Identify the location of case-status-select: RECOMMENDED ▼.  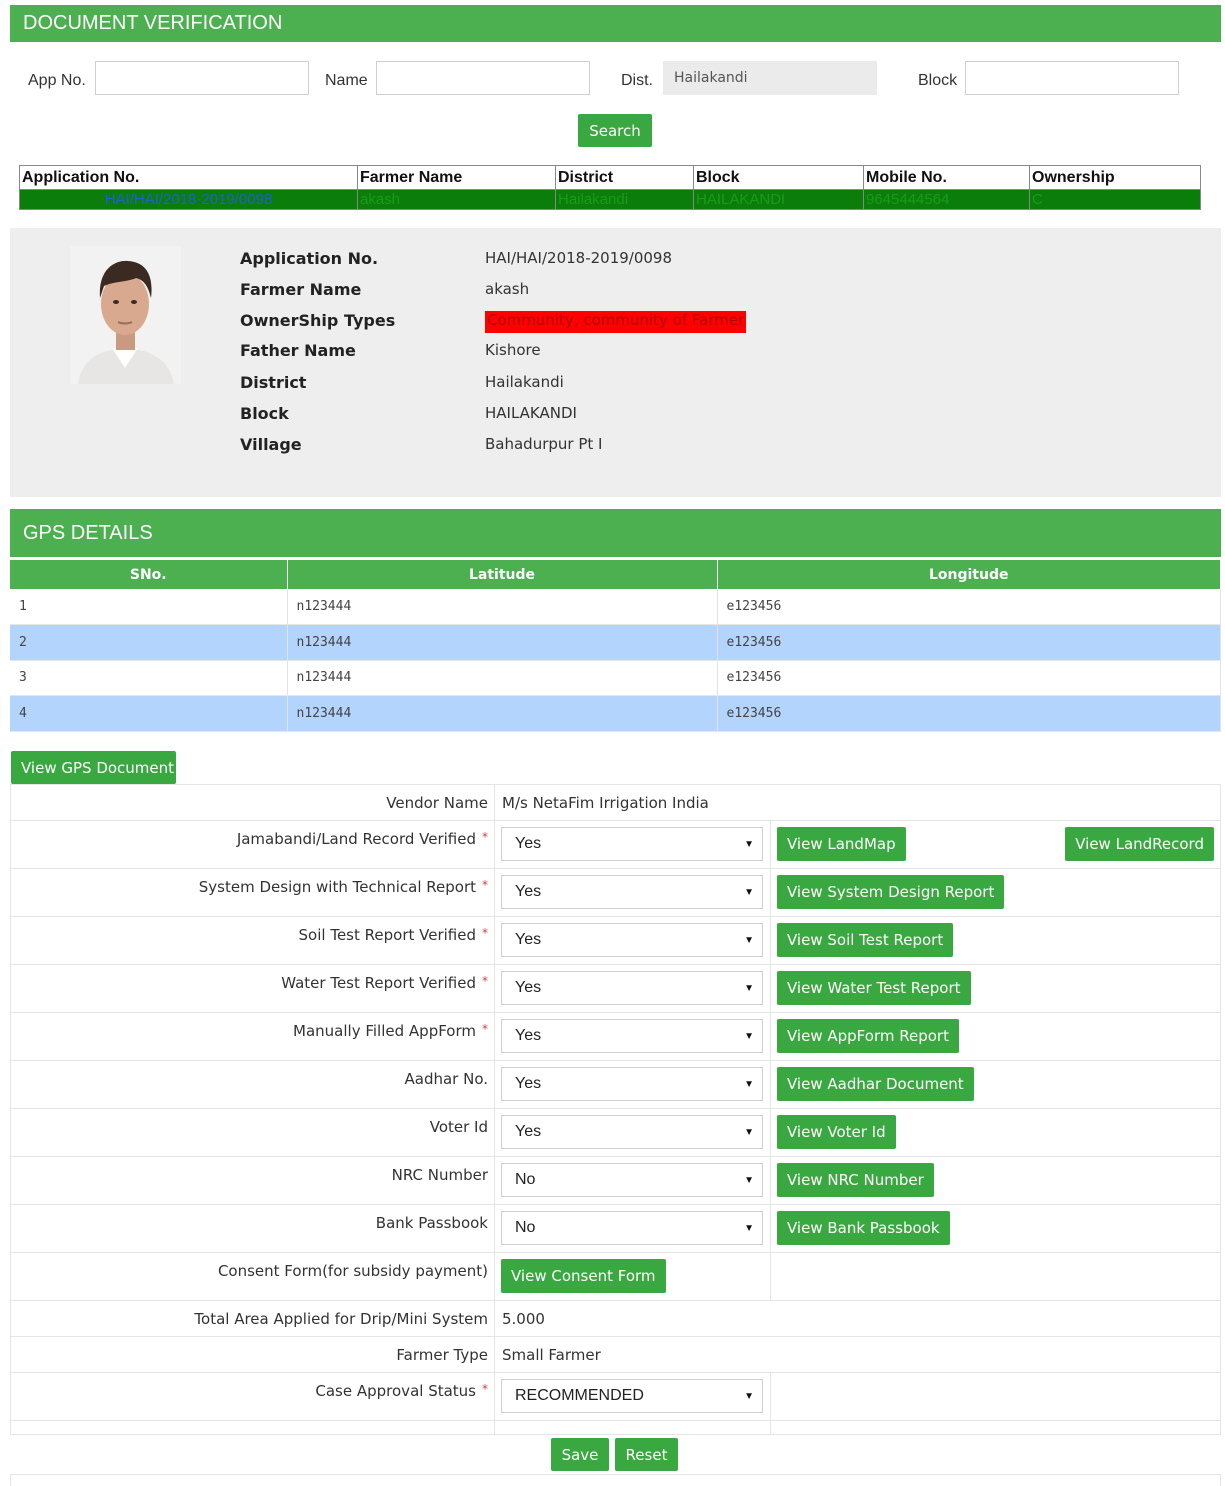
(632, 1396).